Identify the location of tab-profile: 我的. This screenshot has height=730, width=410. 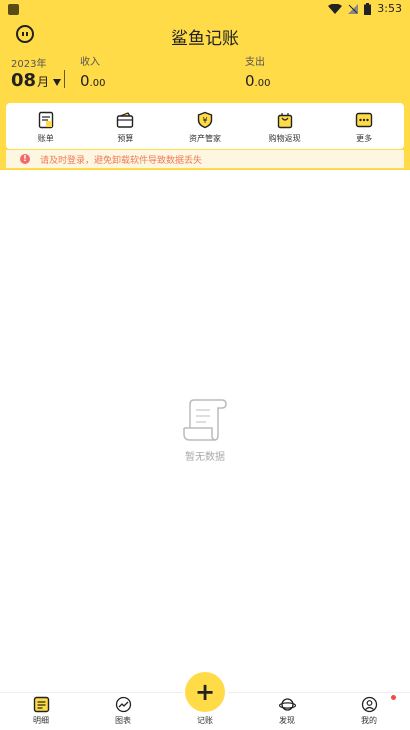
(369, 711).